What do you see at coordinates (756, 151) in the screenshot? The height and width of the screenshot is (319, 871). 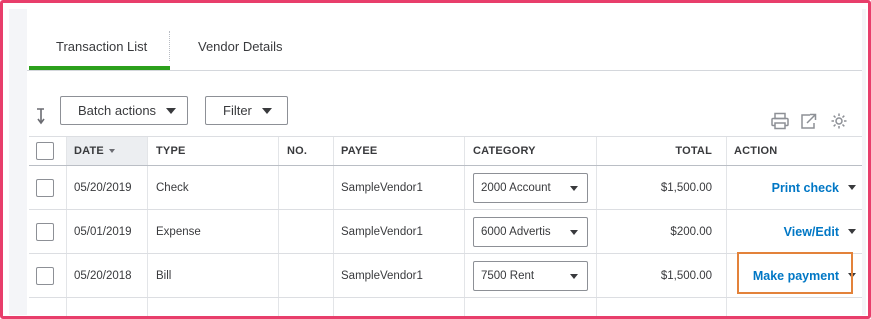 I see `header-action: ACTION` at bounding box center [756, 151].